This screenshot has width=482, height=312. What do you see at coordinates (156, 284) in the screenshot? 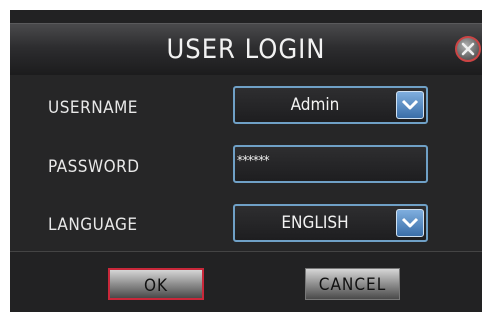
I see `ok-button: OK` at bounding box center [156, 284].